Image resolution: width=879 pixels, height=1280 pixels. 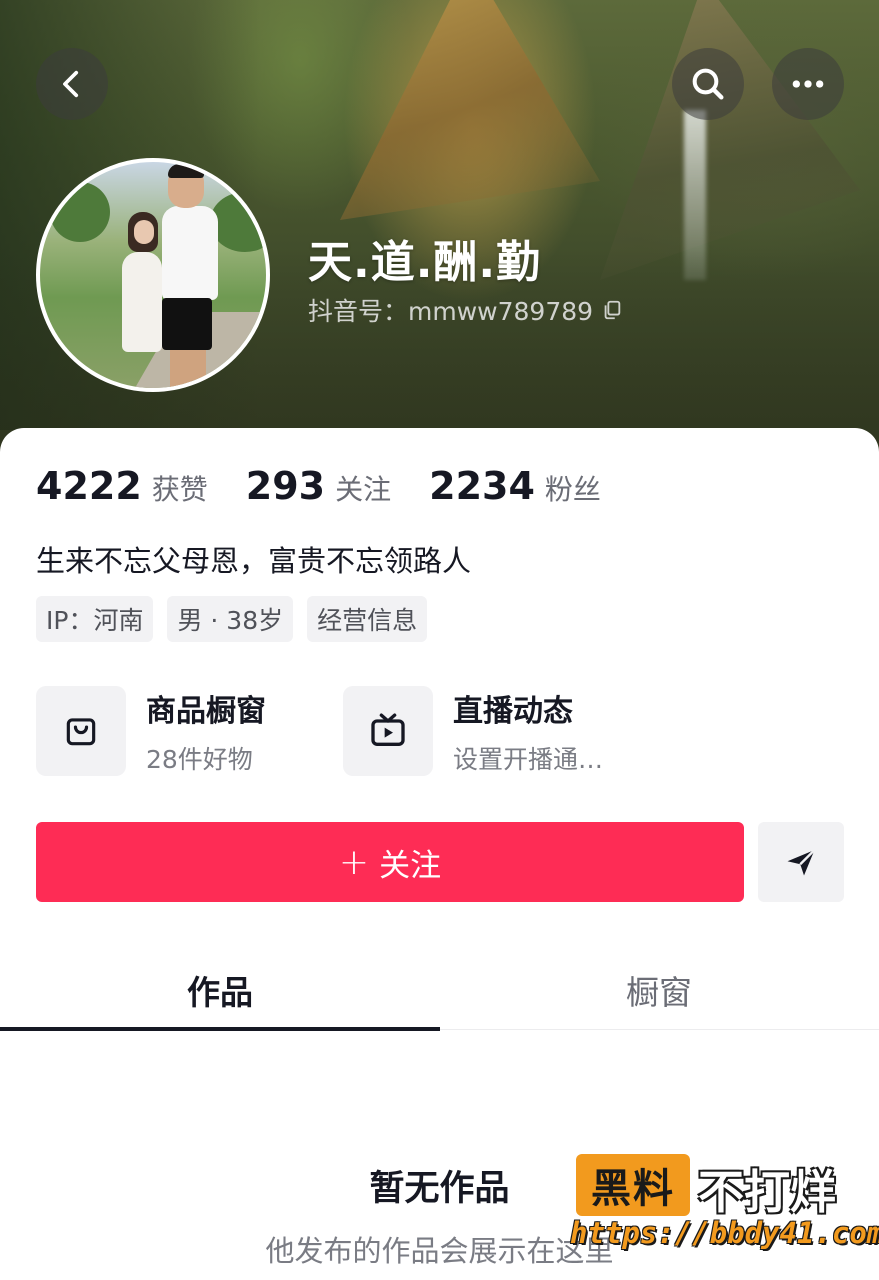 I want to click on shop-subtitle: 28件好物, so click(x=199, y=759).